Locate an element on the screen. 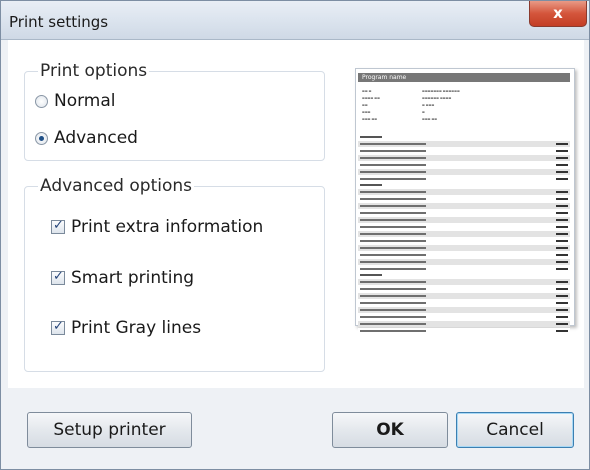 This screenshot has height=470, width=590. title-bar: Print settings x is located at coordinates (295, 20).